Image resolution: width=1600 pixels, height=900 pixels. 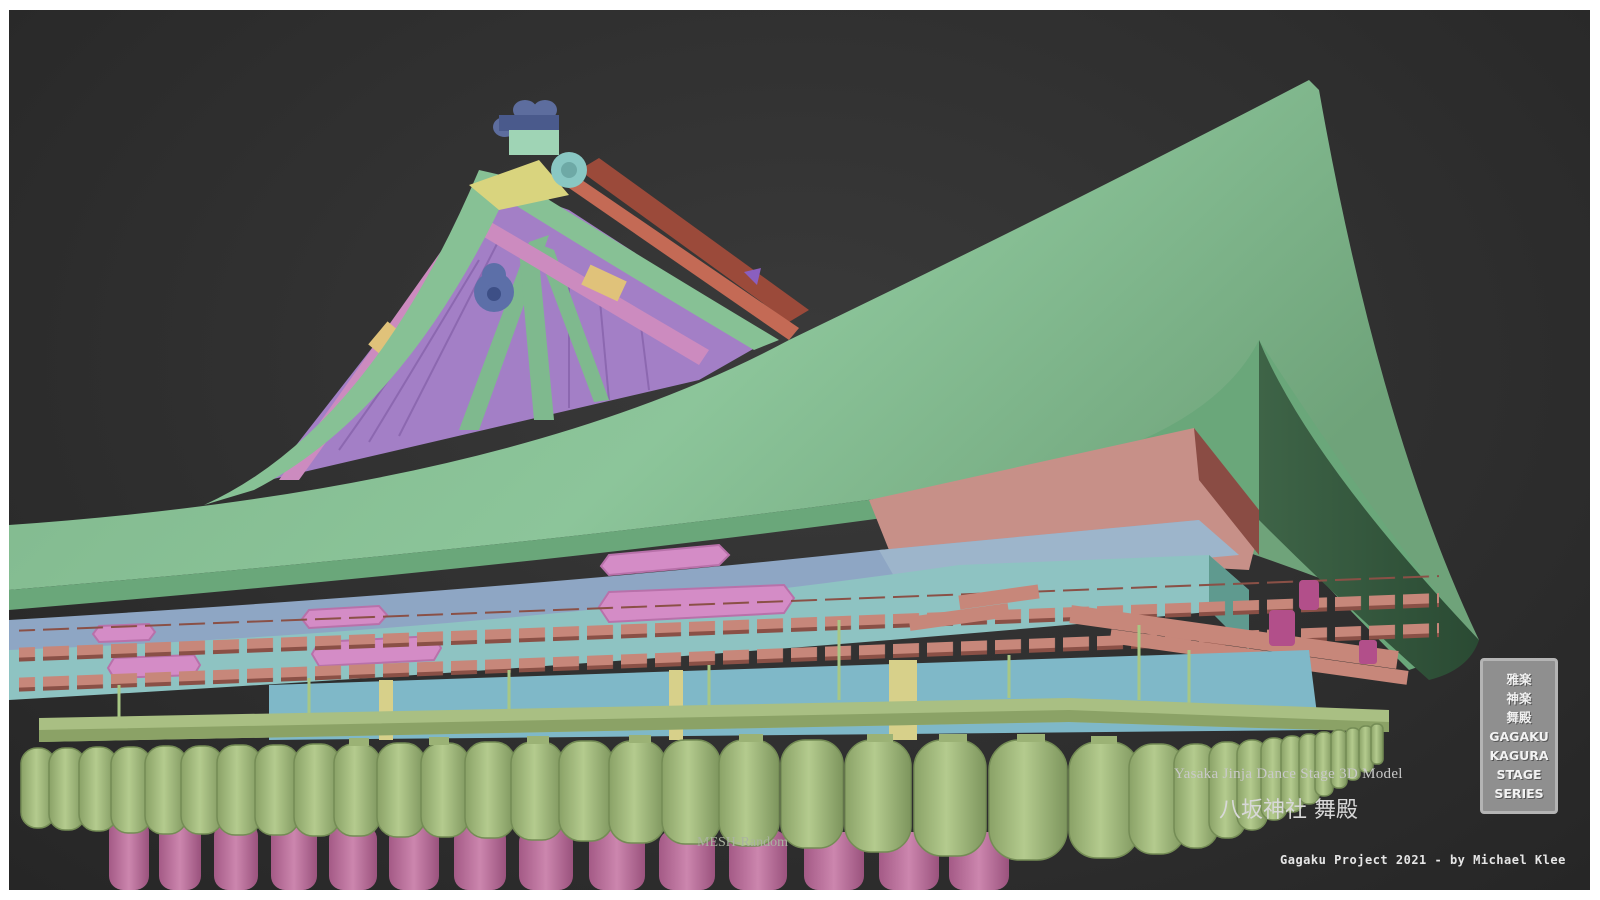 I want to click on badge-line: 神楽, so click(x=1519, y=698).